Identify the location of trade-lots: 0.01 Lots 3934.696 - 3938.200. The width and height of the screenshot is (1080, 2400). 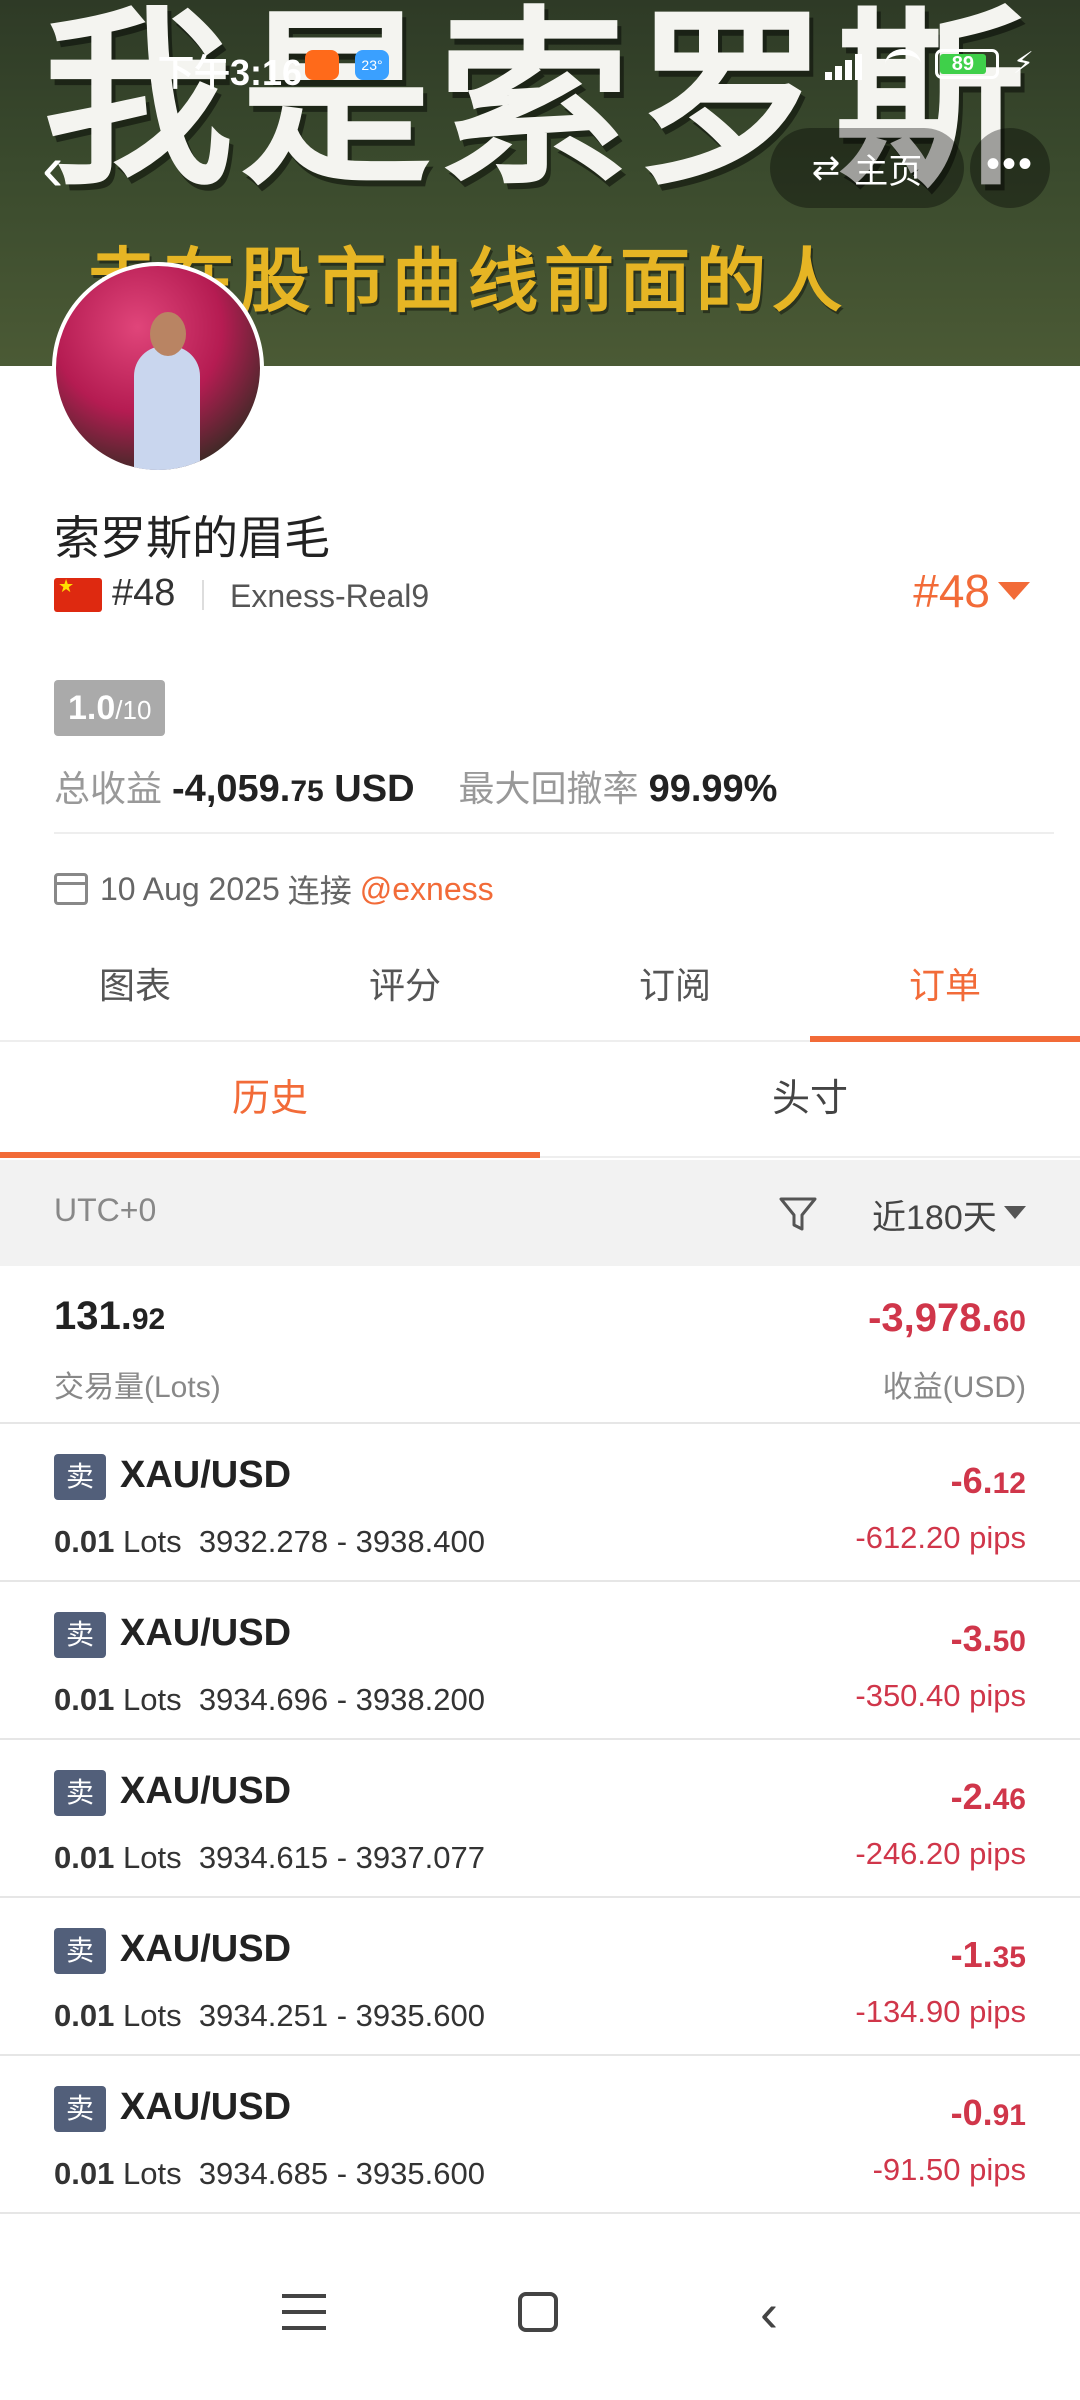
(269, 1699).